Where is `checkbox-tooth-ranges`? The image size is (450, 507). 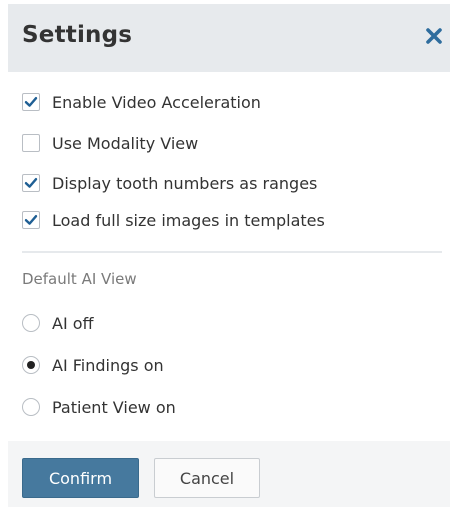 checkbox-tooth-ranges is located at coordinates (31, 183).